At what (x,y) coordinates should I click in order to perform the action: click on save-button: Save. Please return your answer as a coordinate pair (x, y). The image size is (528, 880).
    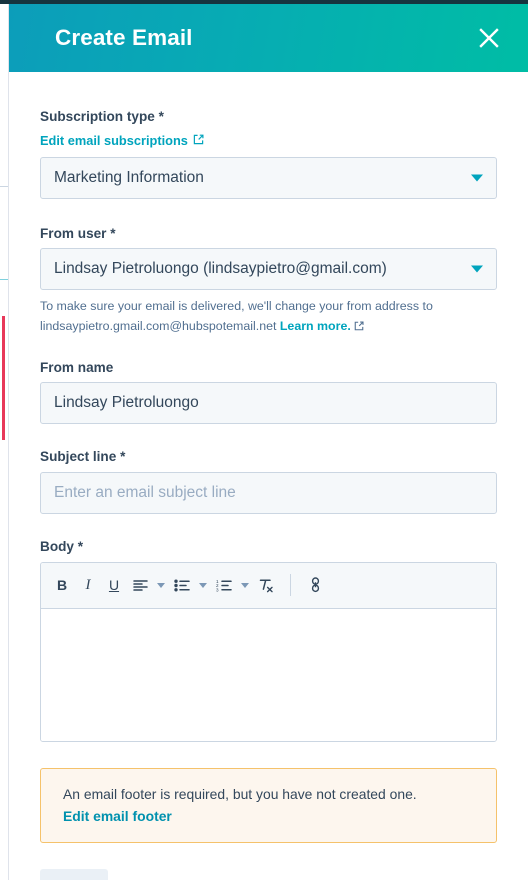
    Looking at the image, I should click on (74, 874).